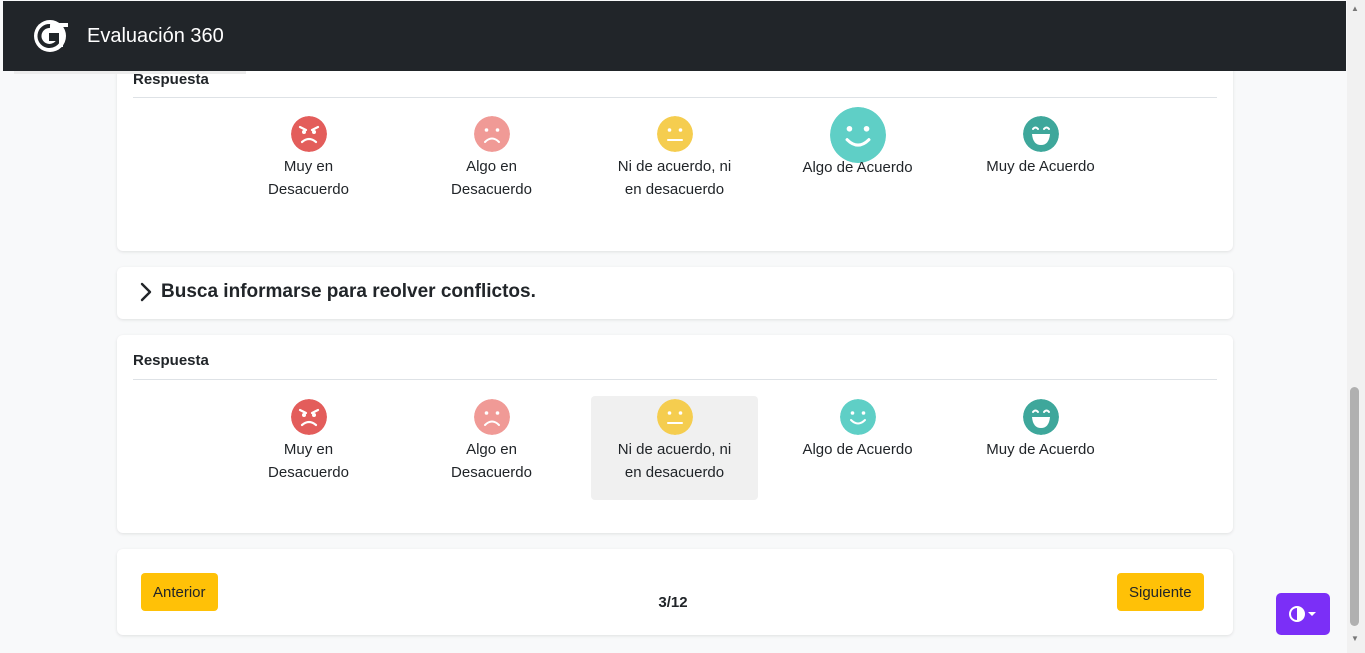  I want to click on page-indicator: 3/12, so click(673, 602).